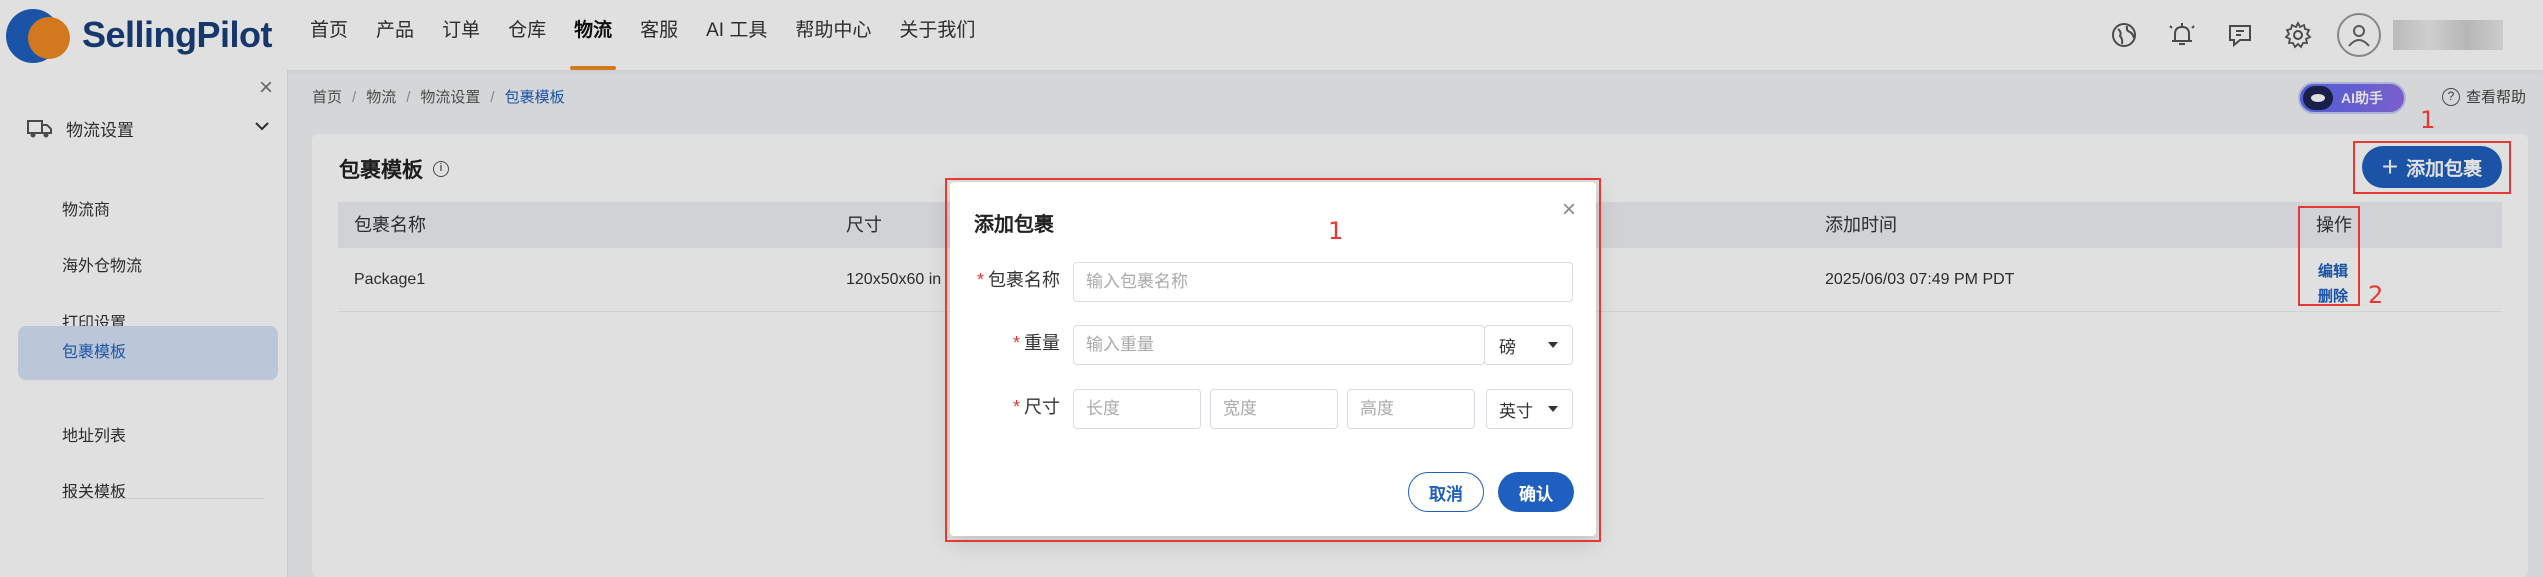 The width and height of the screenshot is (2543, 577). What do you see at coordinates (1507, 347) in the screenshot?
I see `weight-unit-value: 磅` at bounding box center [1507, 347].